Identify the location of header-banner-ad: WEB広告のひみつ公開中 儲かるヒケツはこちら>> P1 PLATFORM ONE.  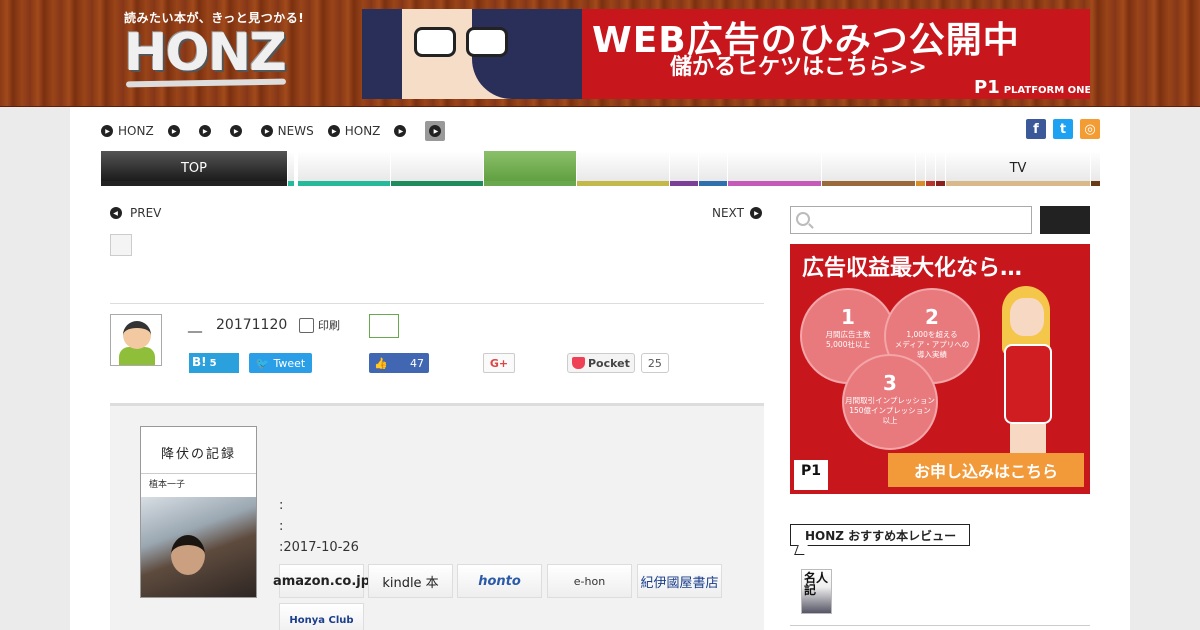
(726, 54).